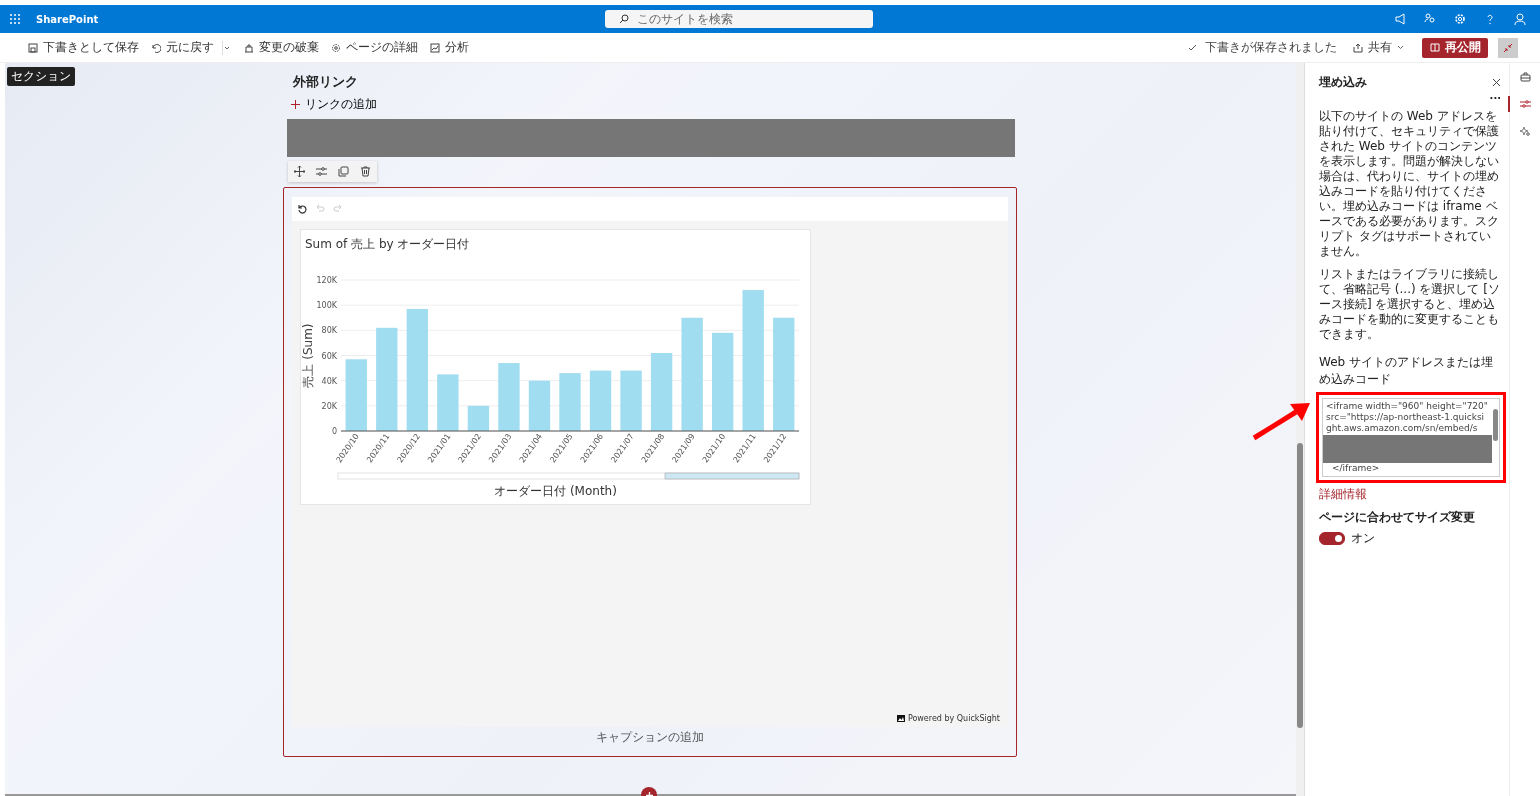 The height and width of the screenshot is (796, 1540). I want to click on toggle-state: オン, so click(1363, 538).